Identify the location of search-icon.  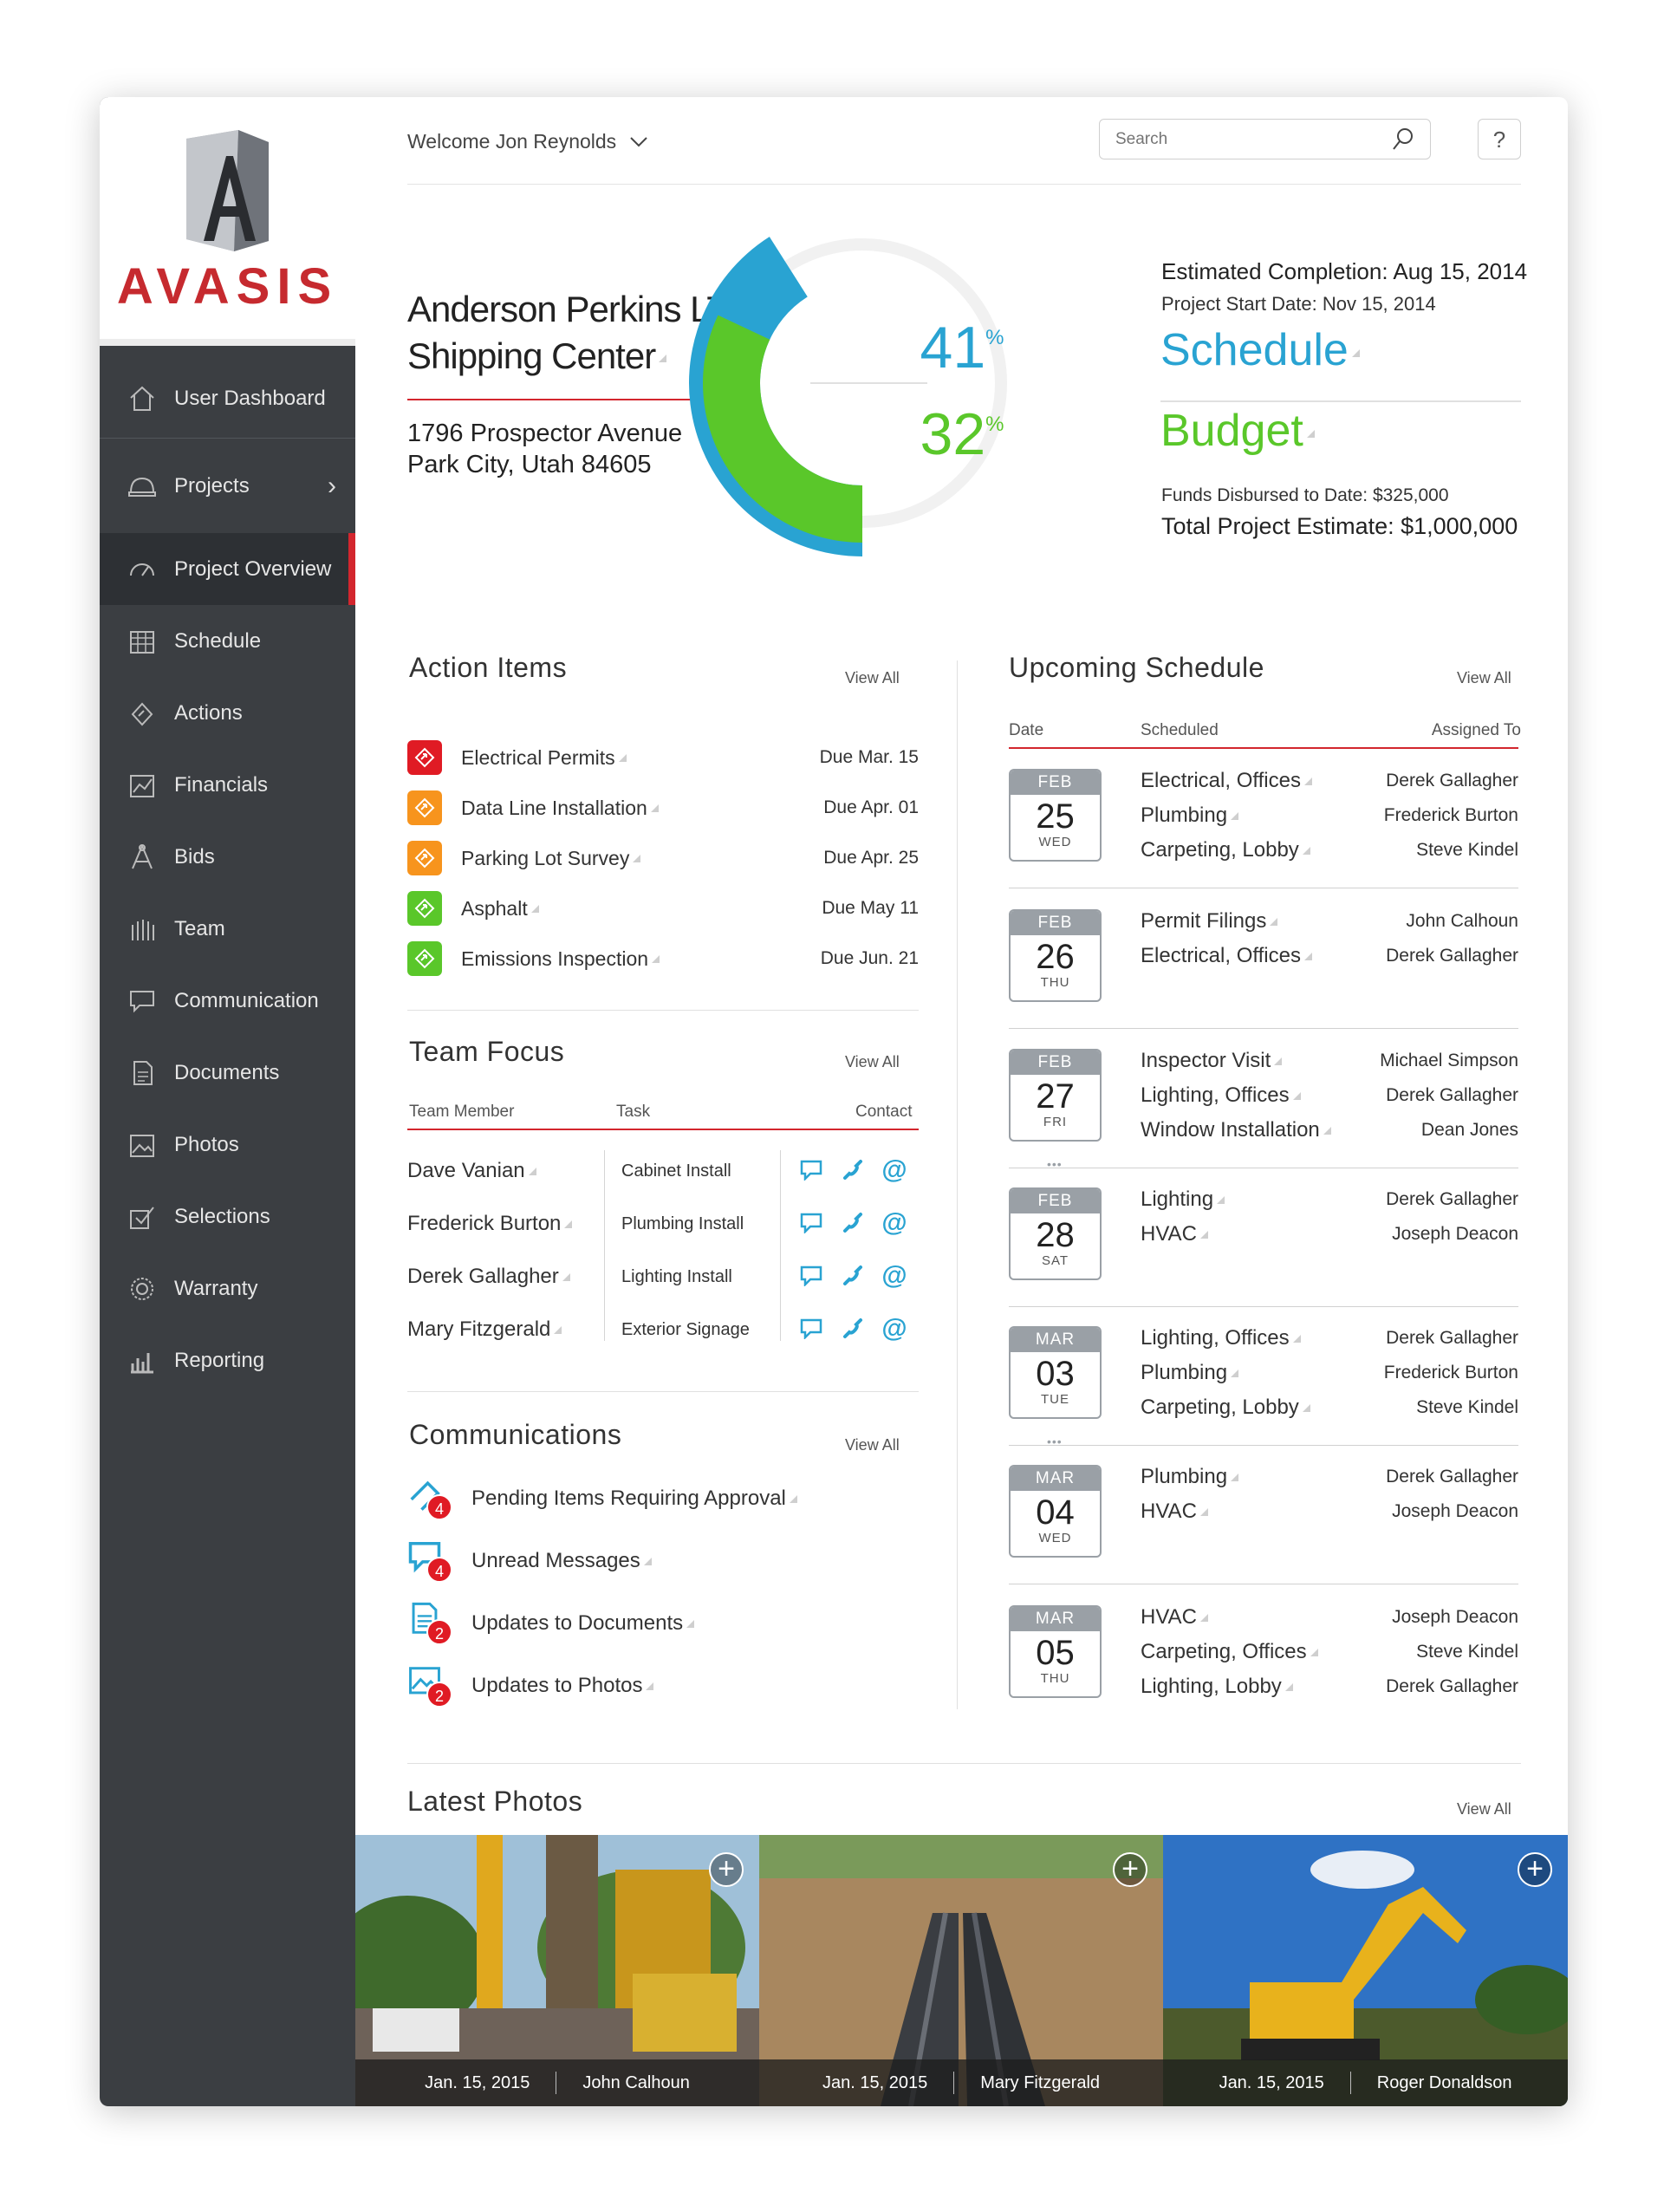
(1403, 139).